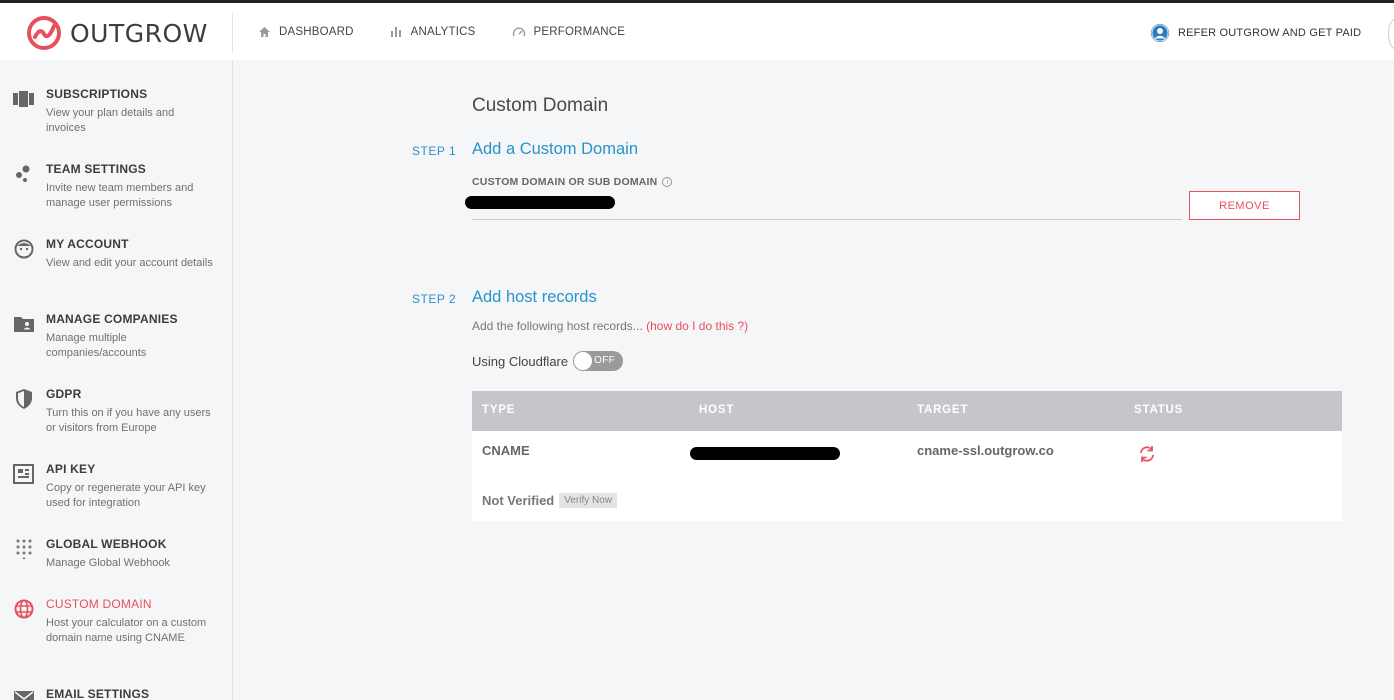  I want to click on sidebar-item-title: GLOBAL WEBHOOK, so click(106, 544).